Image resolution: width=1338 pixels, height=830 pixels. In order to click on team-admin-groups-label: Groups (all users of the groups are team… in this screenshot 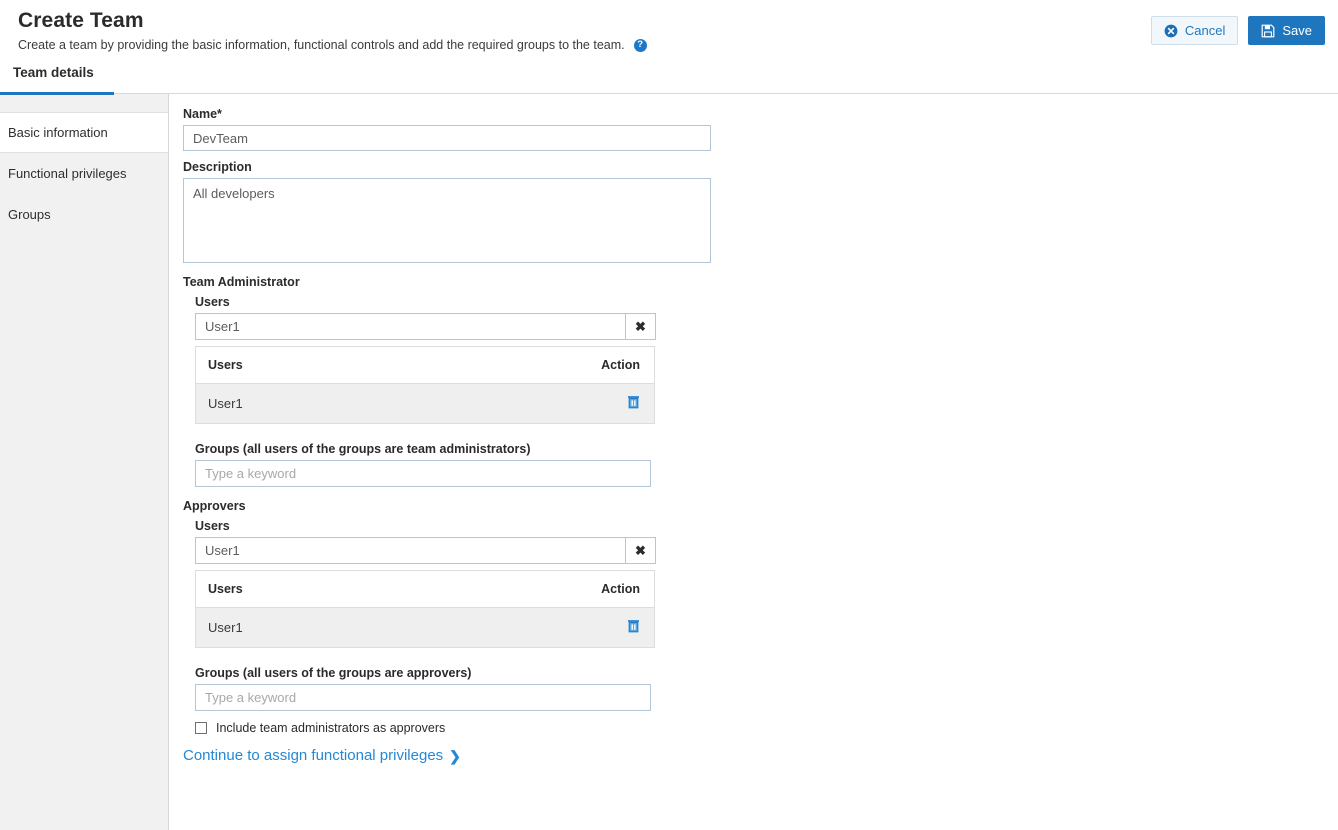, I will do `click(363, 449)`.